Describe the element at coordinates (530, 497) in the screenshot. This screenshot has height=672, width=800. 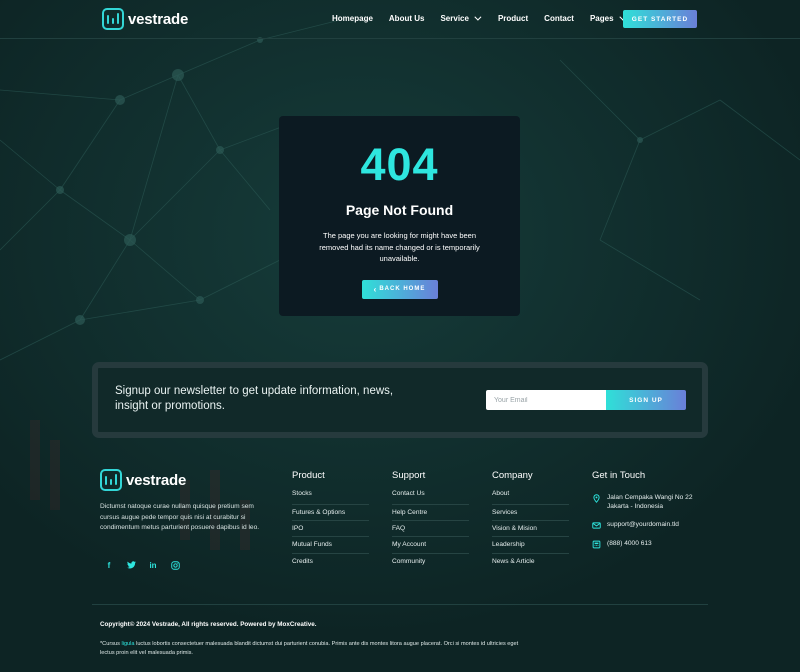
I see `footer-link: About` at that location.